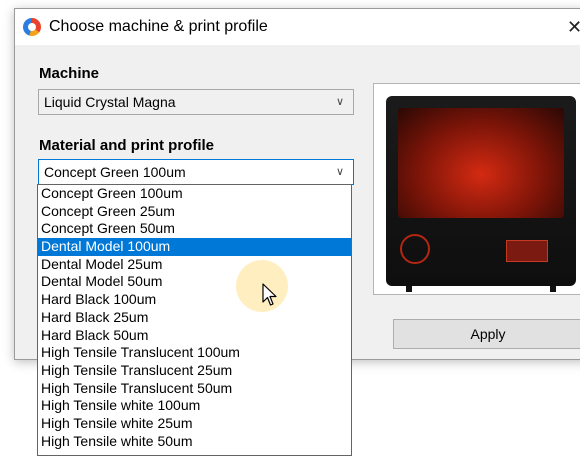 The width and height of the screenshot is (580, 457). I want to click on material-profile-select-value: Concept Green 100um, so click(115, 172).